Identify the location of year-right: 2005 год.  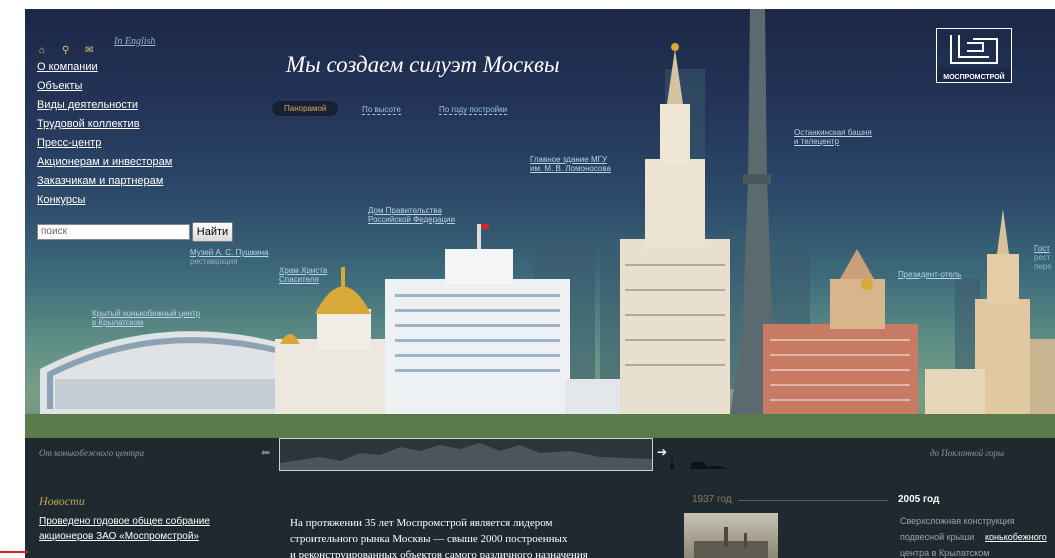
(918, 499).